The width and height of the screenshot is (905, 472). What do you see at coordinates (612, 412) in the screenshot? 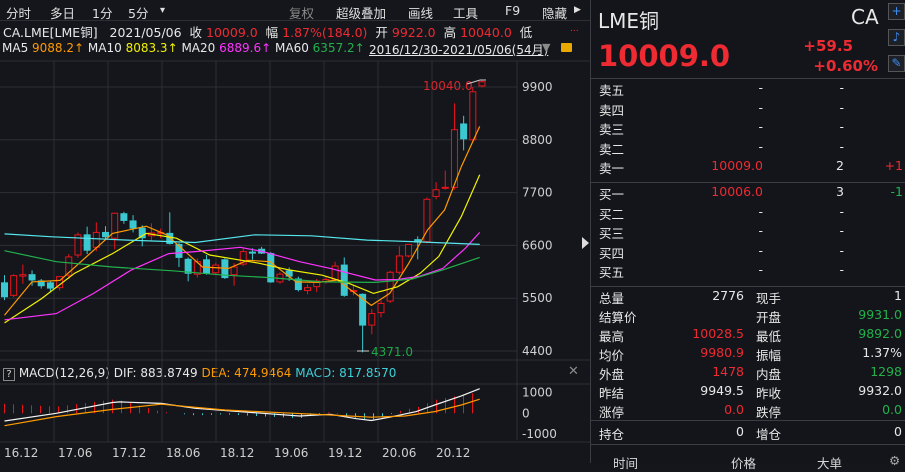
I see `stat-label: 涨停` at bounding box center [612, 412].